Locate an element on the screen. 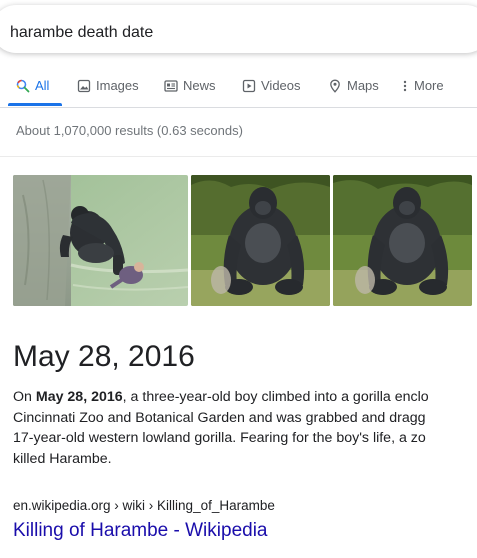 The width and height of the screenshot is (477, 558). tabs-divider is located at coordinates (238, 107).